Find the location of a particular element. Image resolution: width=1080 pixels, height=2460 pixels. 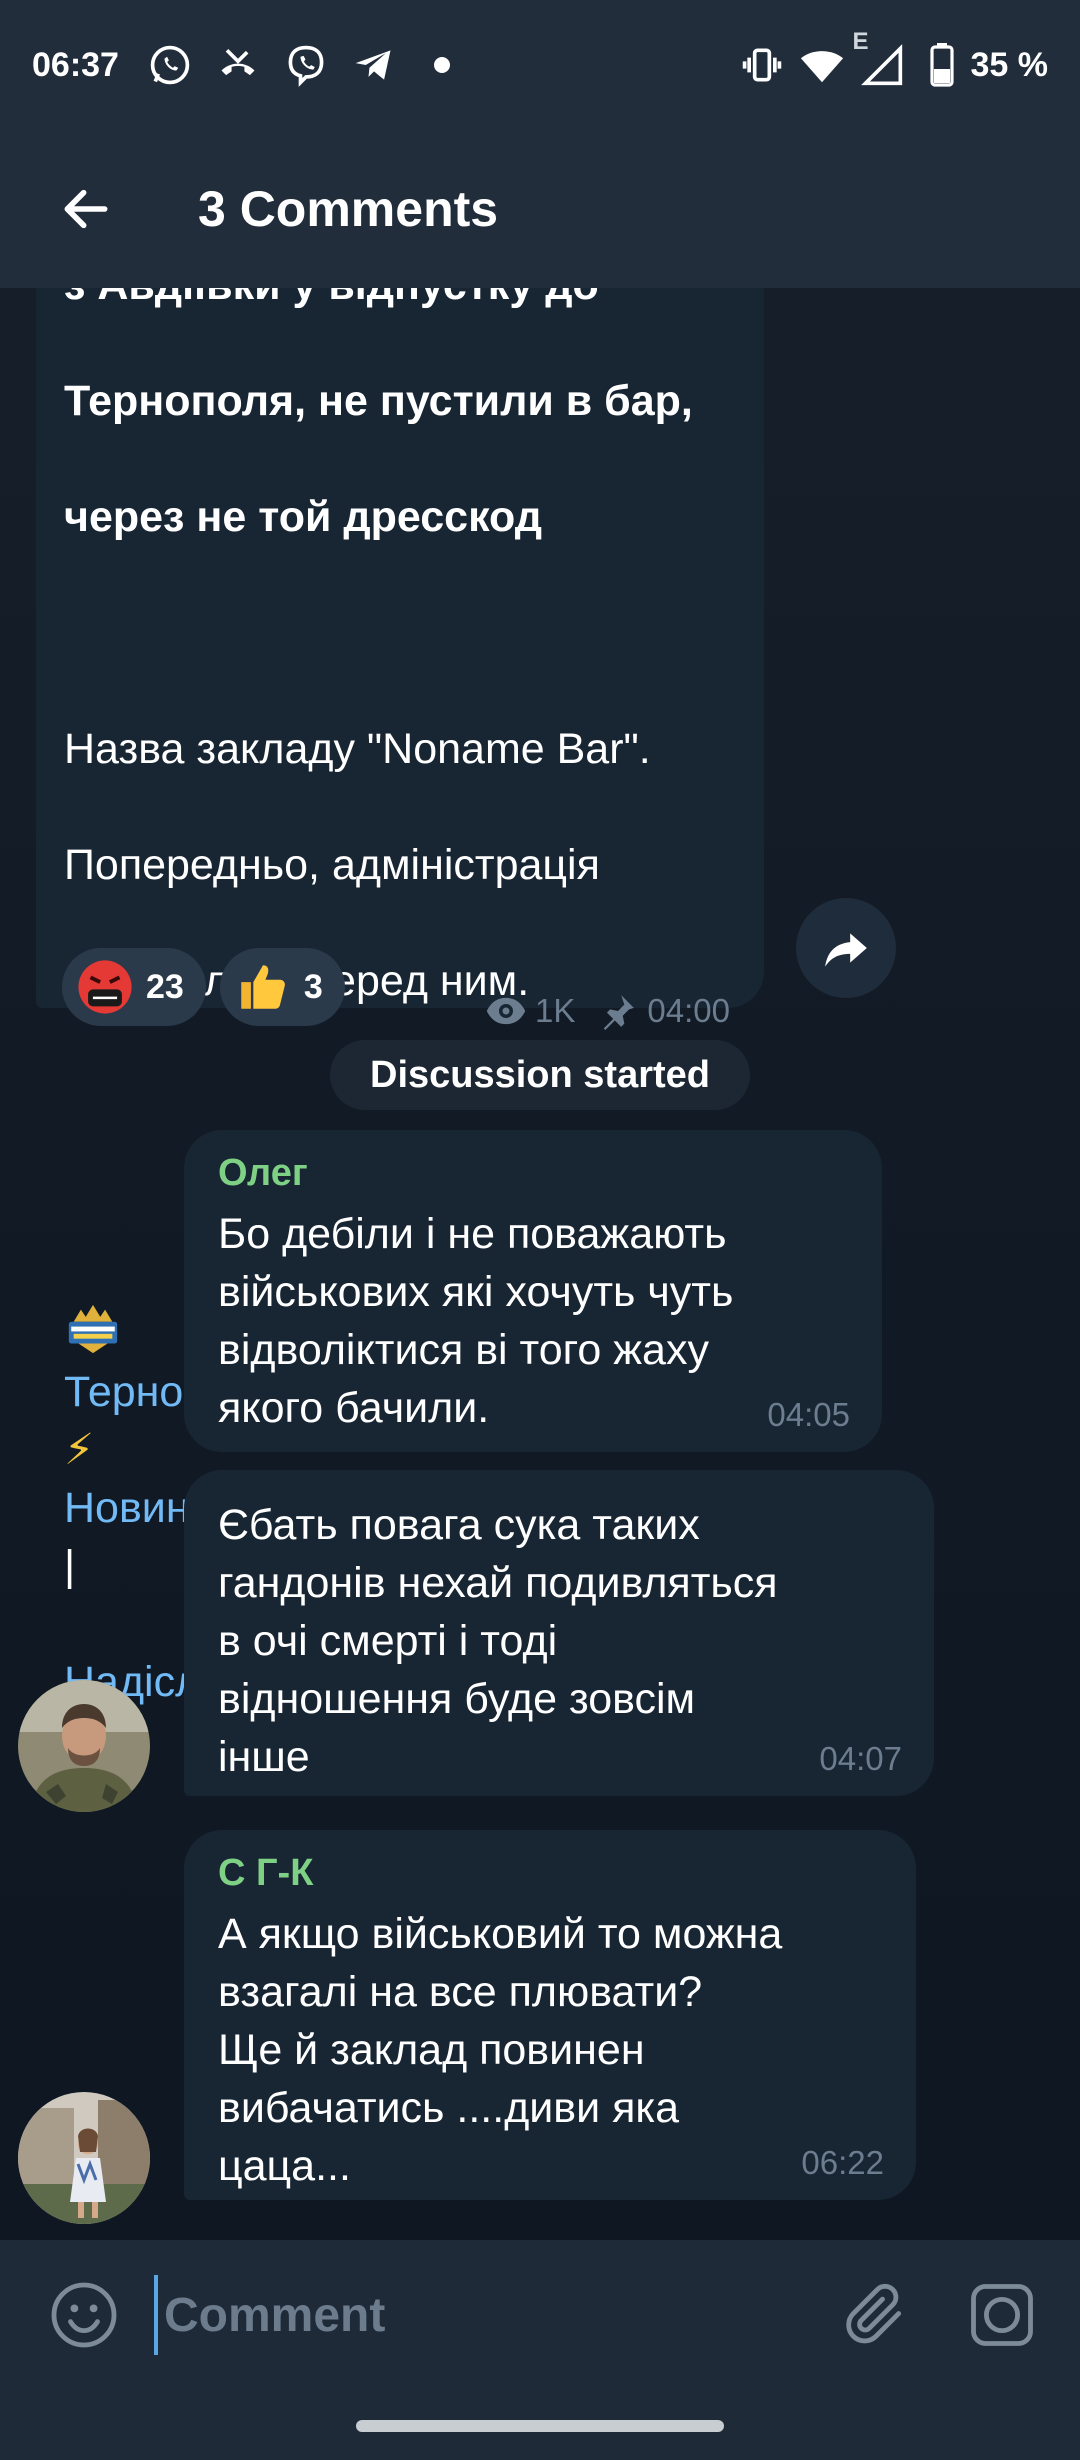

reaction-count: 23 is located at coordinates (165, 986).